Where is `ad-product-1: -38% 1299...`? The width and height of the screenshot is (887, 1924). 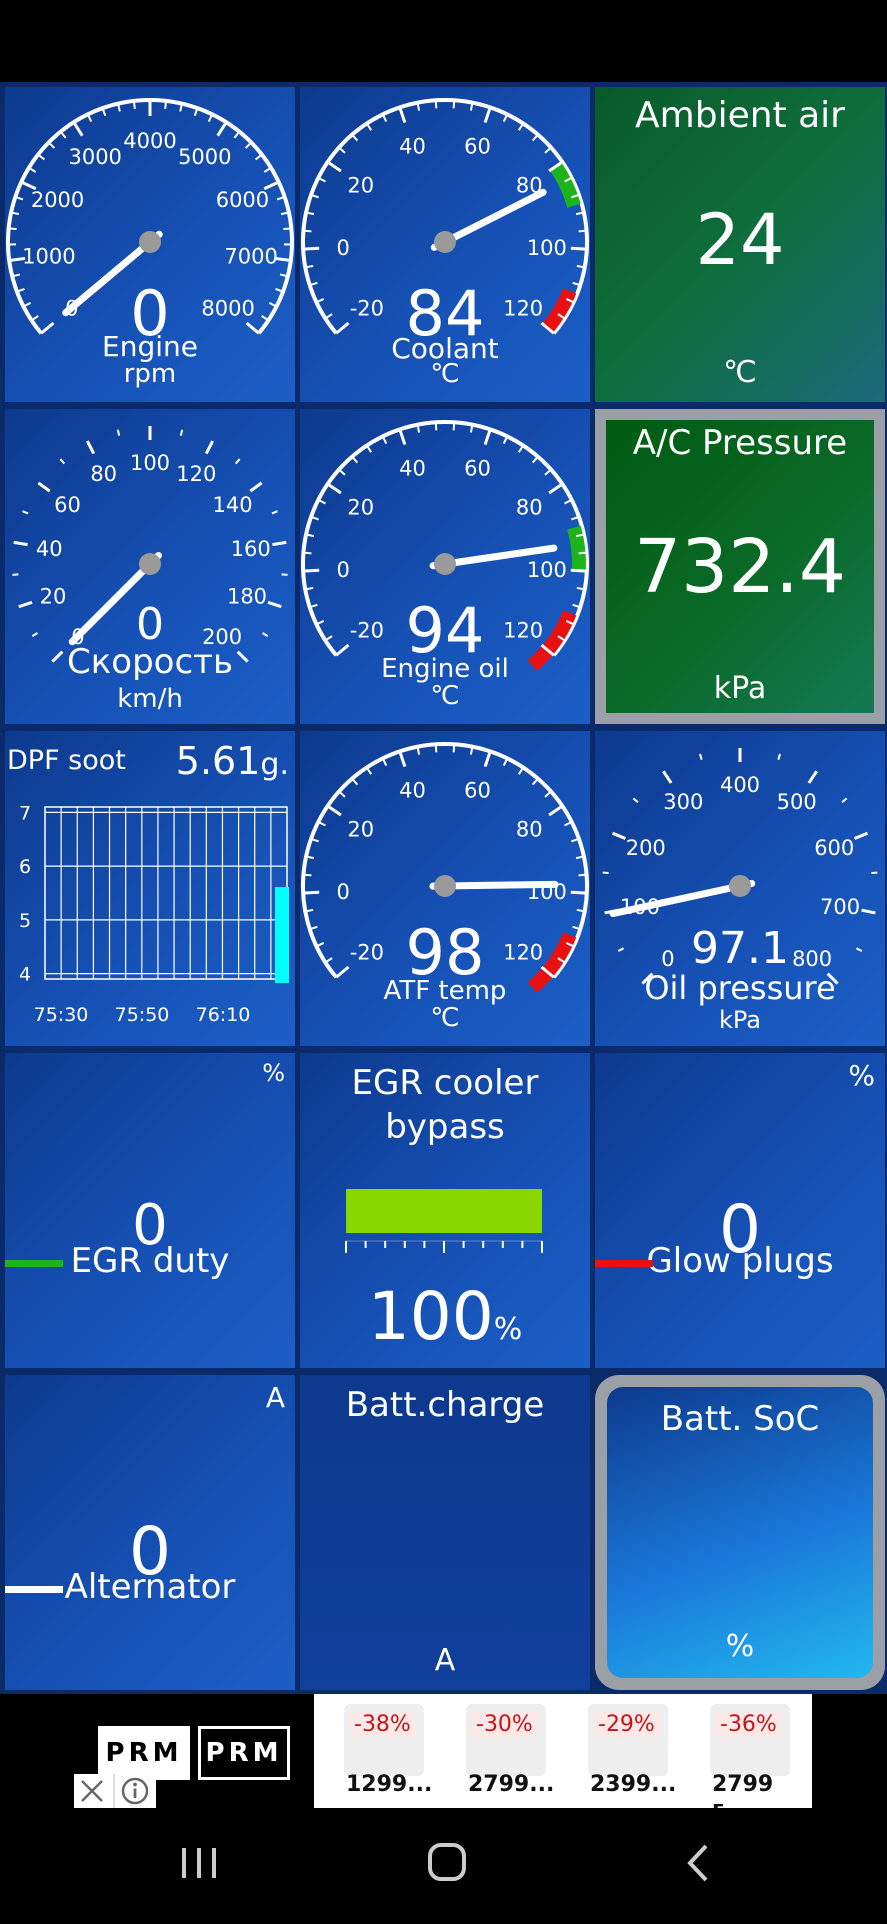
ad-product-1: -38% 1299... is located at coordinates (391, 1752).